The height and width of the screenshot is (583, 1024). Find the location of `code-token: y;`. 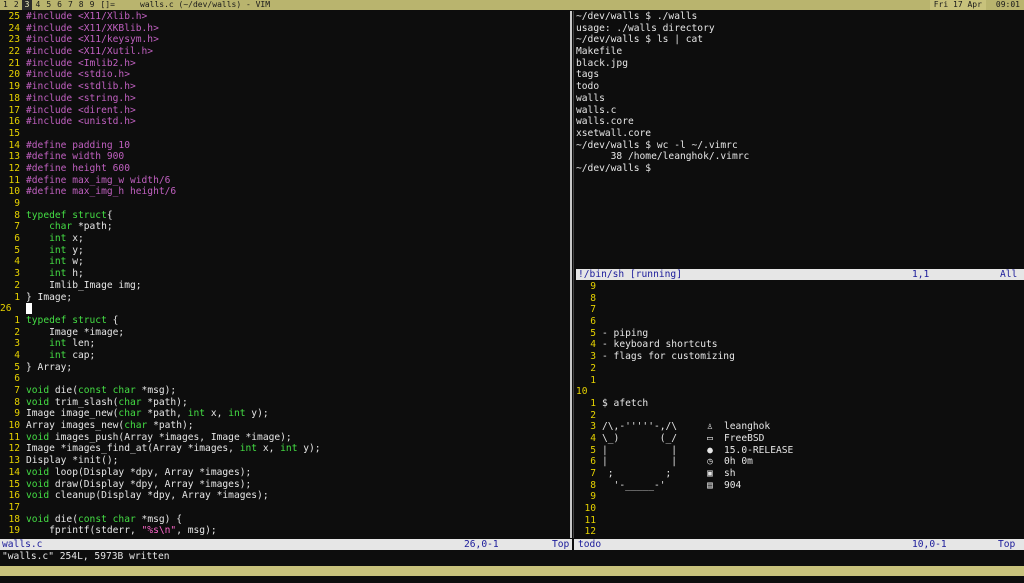

code-token: y; is located at coordinates (75, 250).